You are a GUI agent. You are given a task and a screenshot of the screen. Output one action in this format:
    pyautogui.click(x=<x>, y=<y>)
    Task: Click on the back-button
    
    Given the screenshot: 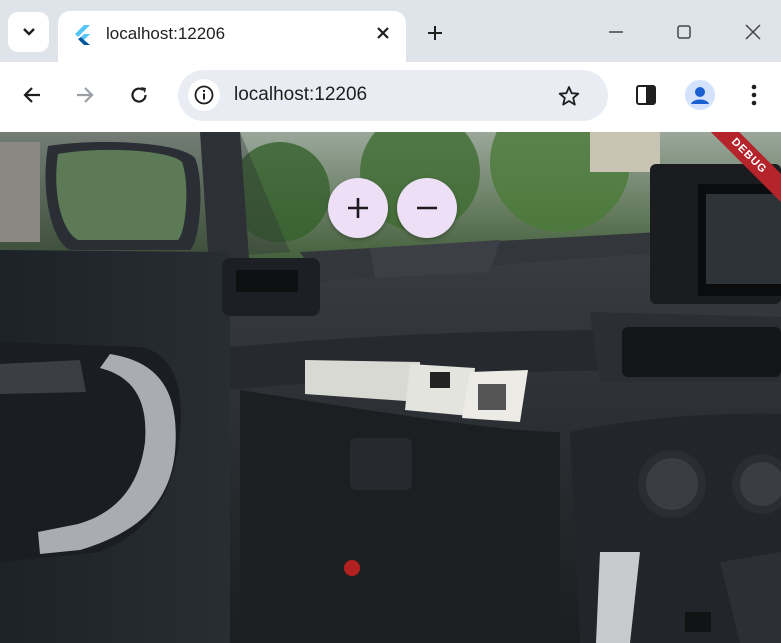 What is the action you would take?
    pyautogui.click(x=32, y=95)
    